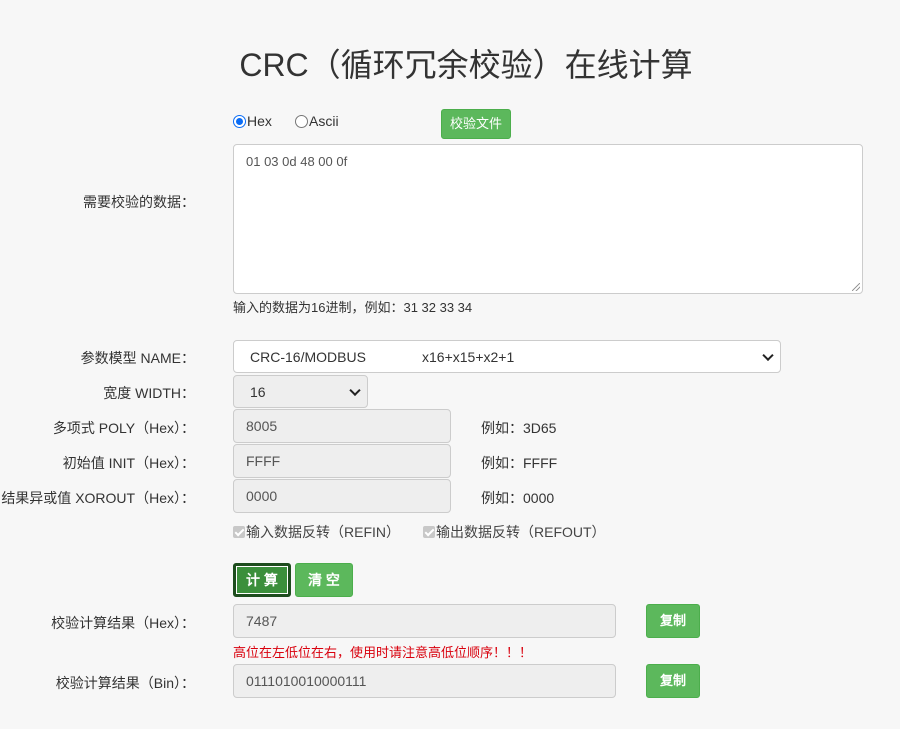 The image size is (900, 729). I want to click on data-textarea-value: 01 03 0d 48 00 0f, so click(297, 161).